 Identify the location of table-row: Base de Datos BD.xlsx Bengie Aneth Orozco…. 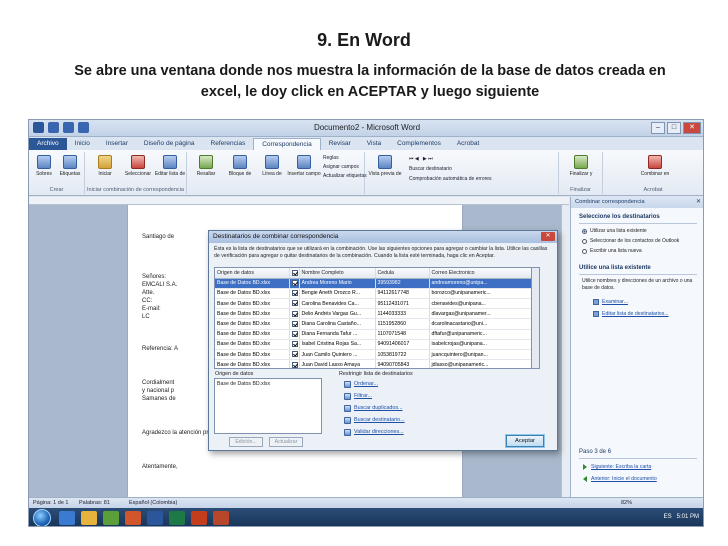
(373, 294).